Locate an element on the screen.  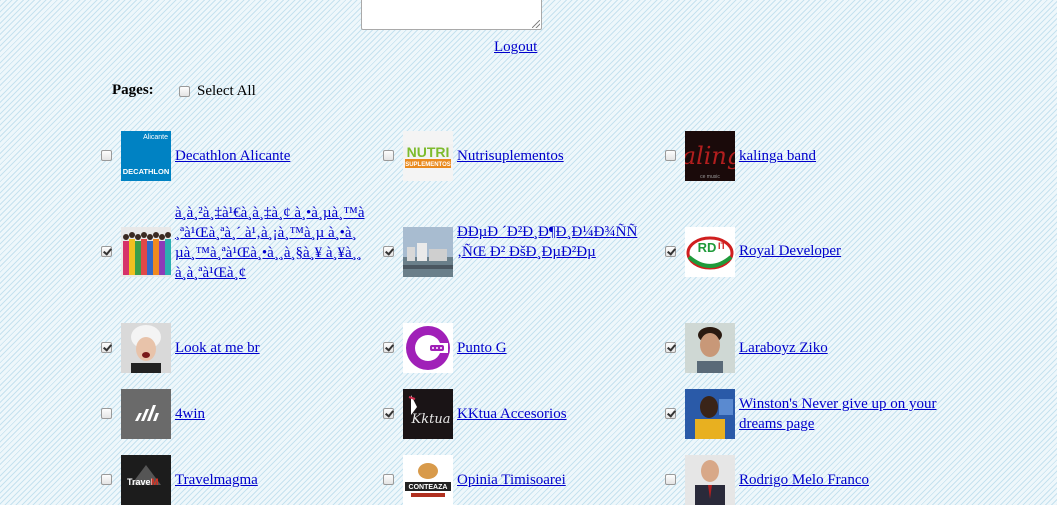
decathlon-logo-icon: Alicante DECATHLON is located at coordinates (146, 156).